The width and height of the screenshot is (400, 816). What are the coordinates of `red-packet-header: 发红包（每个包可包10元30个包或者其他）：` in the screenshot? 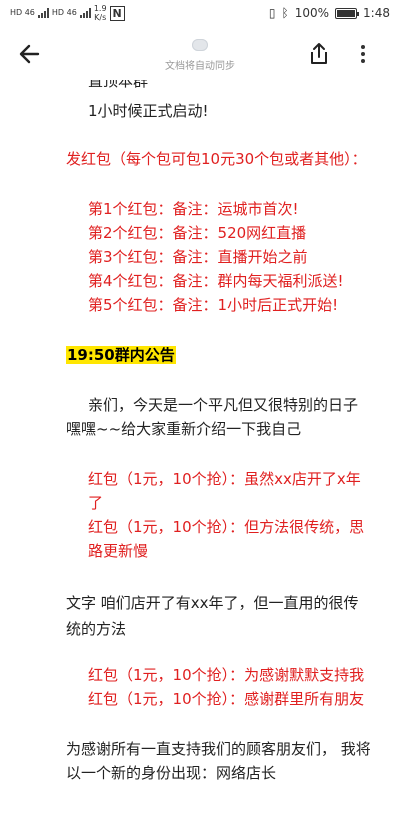 It's located at (216, 159).